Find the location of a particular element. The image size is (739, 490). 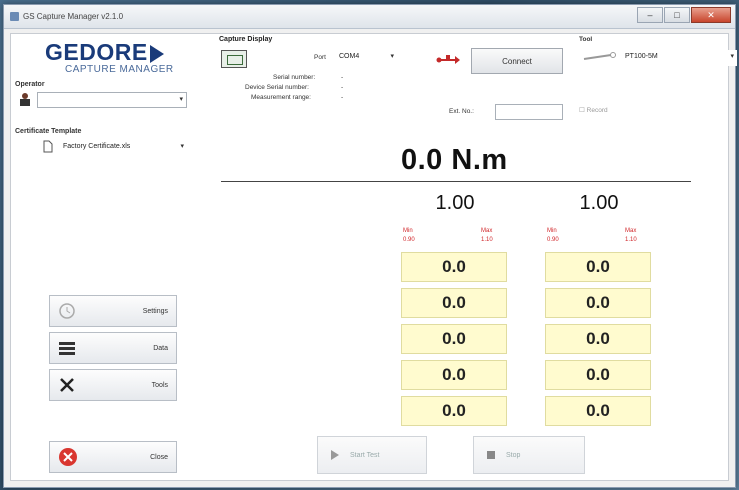

torque-reading: 0.0 N.m is located at coordinates (454, 160).